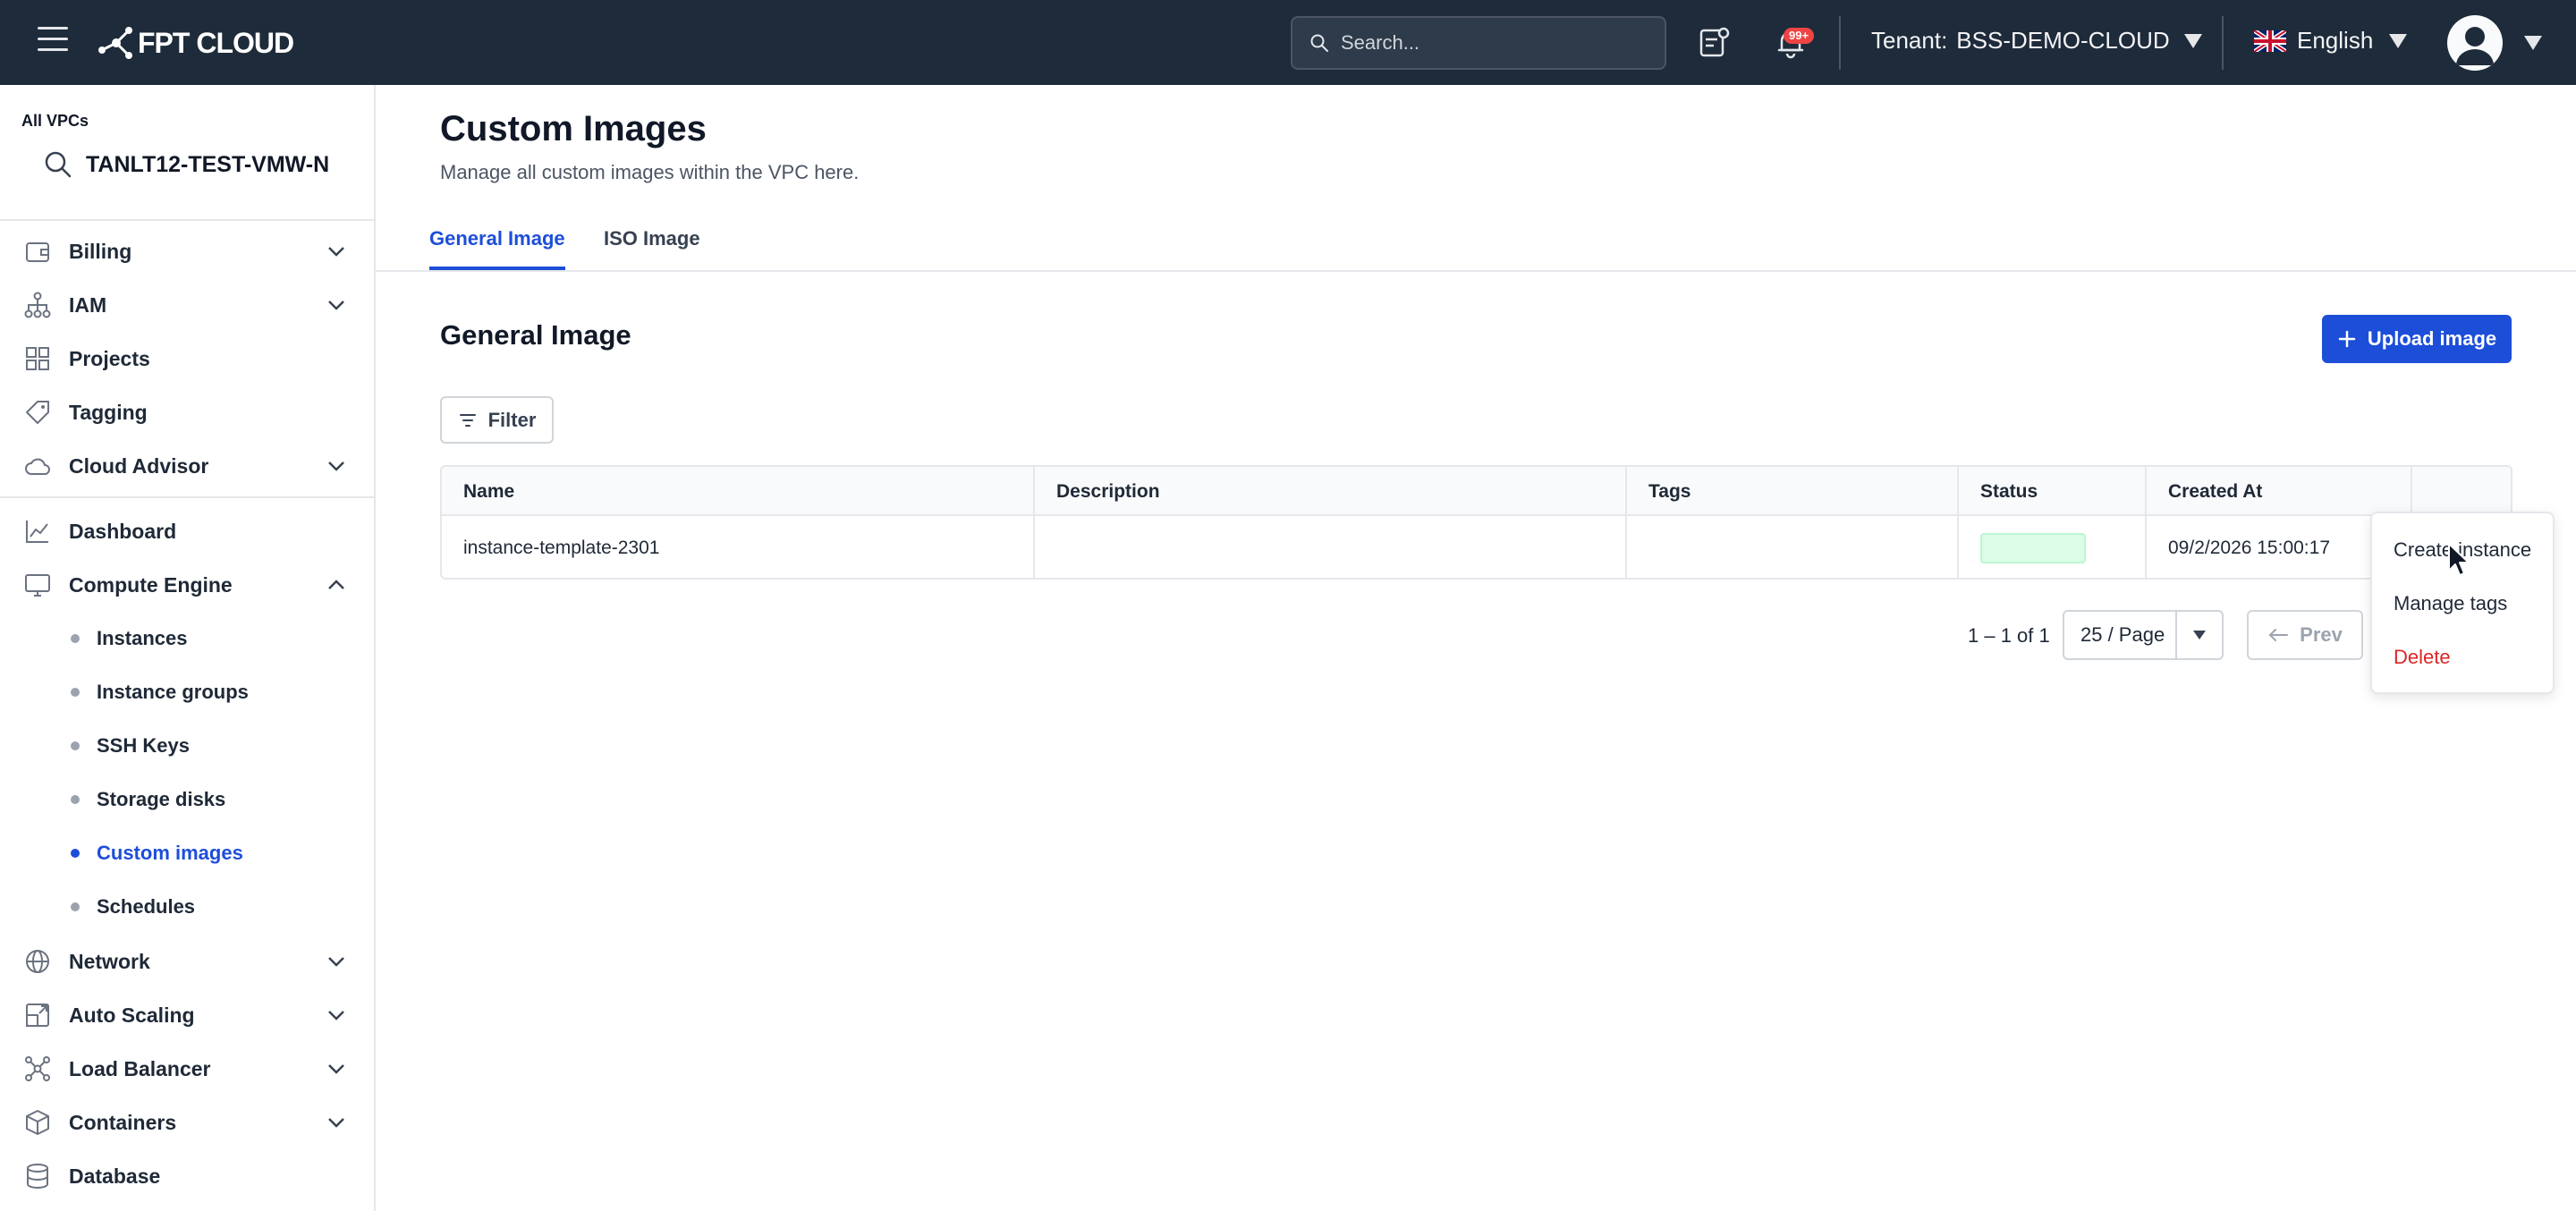  What do you see at coordinates (1493, 43) in the screenshot?
I see `search-input` at bounding box center [1493, 43].